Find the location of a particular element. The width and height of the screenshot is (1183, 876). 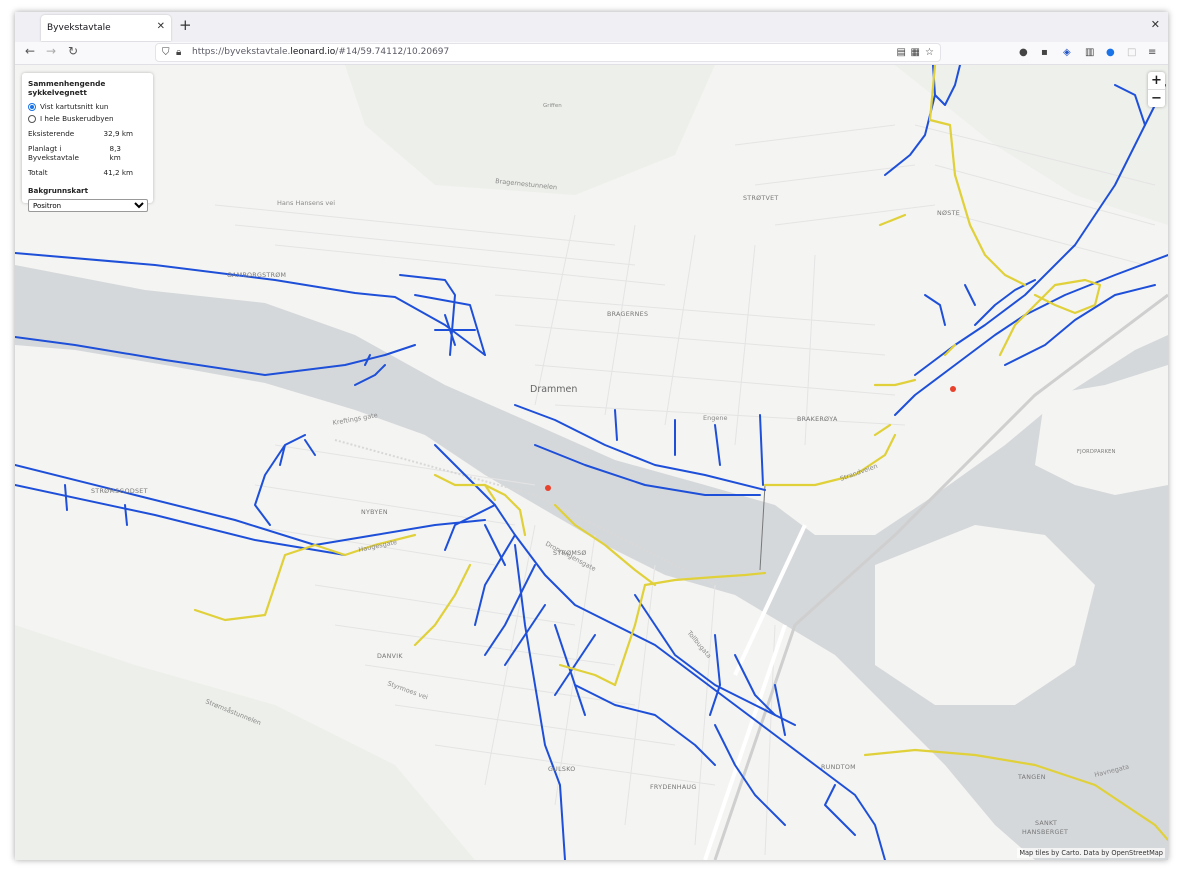

label-strotvet: STRØTVET is located at coordinates (761, 198).